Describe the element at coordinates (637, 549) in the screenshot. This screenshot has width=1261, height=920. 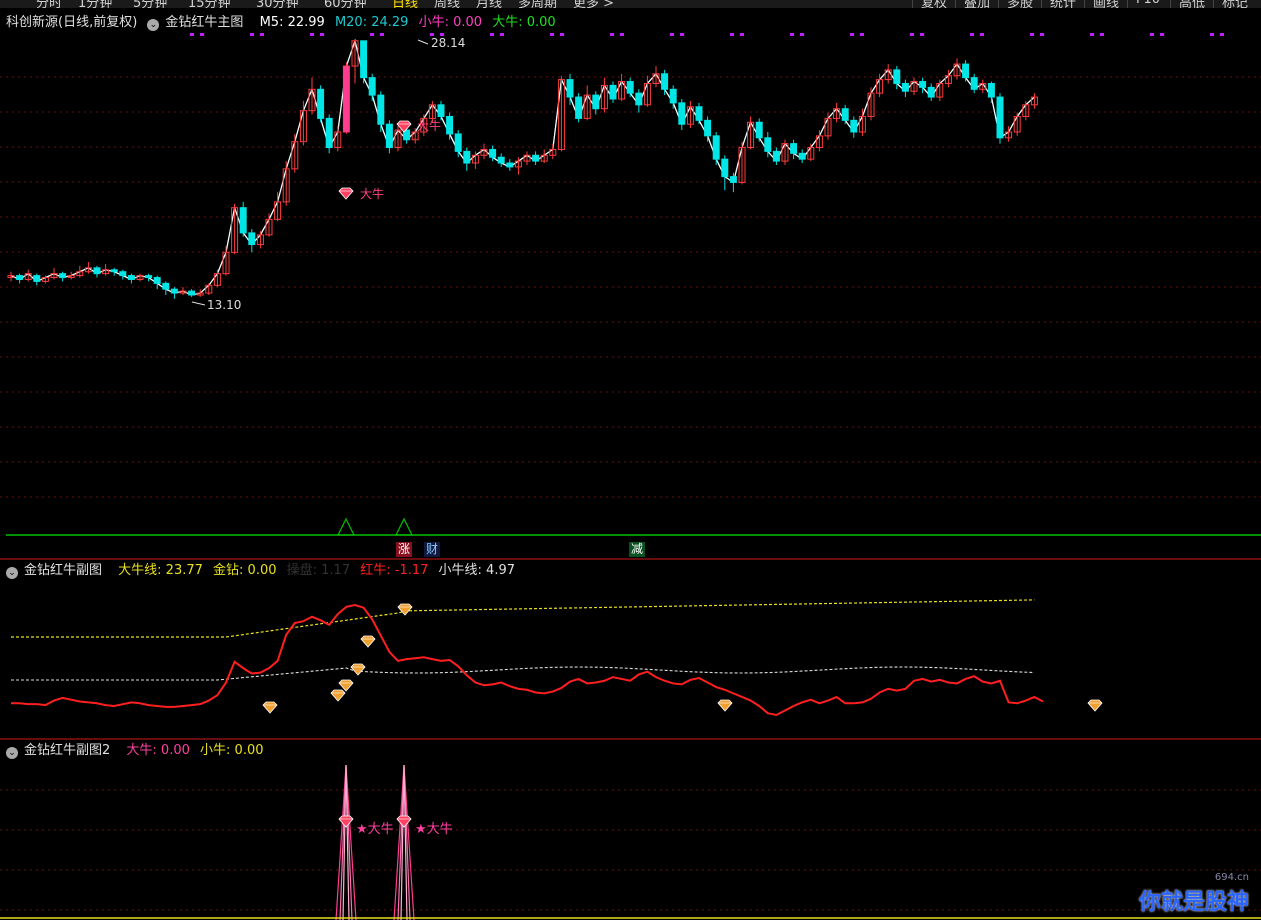
I see `tag-jian: 减` at that location.